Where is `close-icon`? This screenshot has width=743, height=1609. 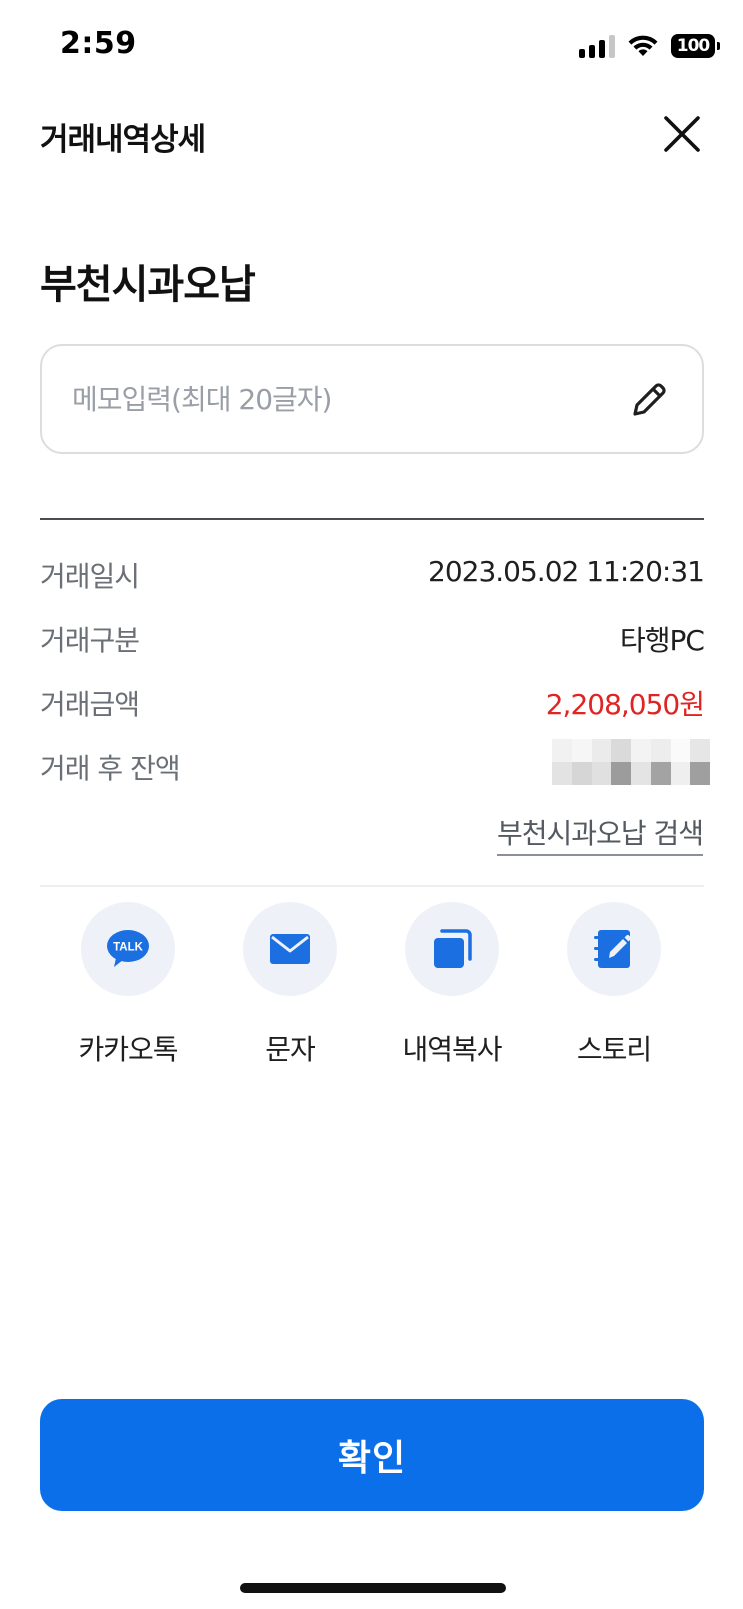
close-icon is located at coordinates (682, 134).